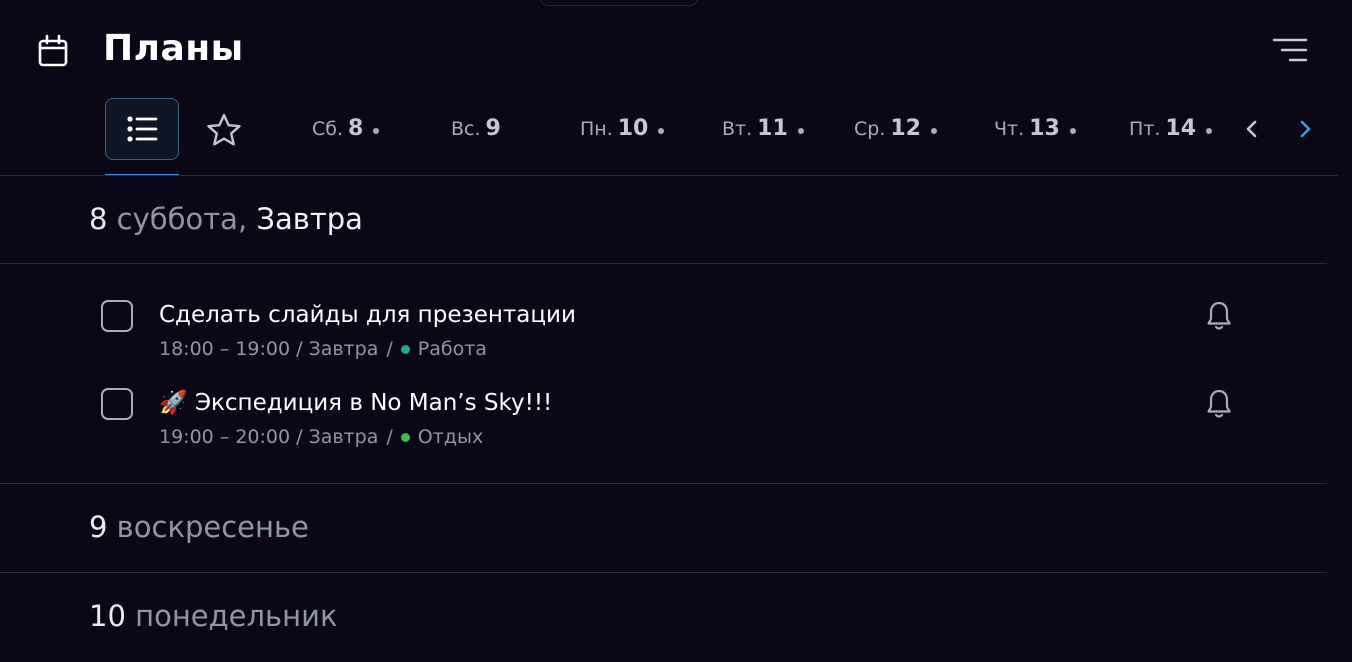  I want to click on day-header-10: 10 понедельник, so click(213, 617).